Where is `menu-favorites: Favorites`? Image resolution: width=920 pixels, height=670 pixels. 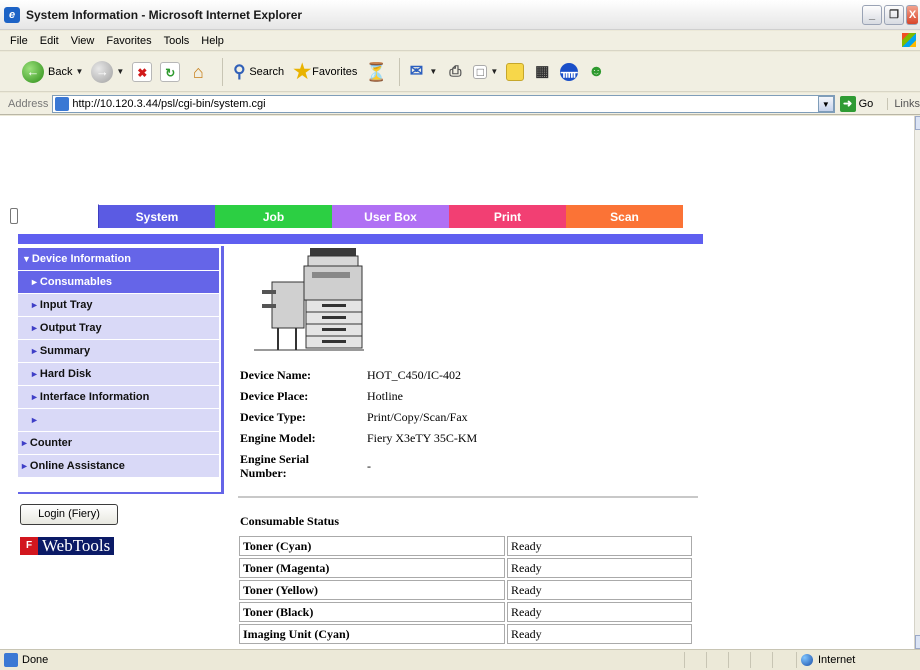
menu-favorites: Favorites is located at coordinates (128, 41).